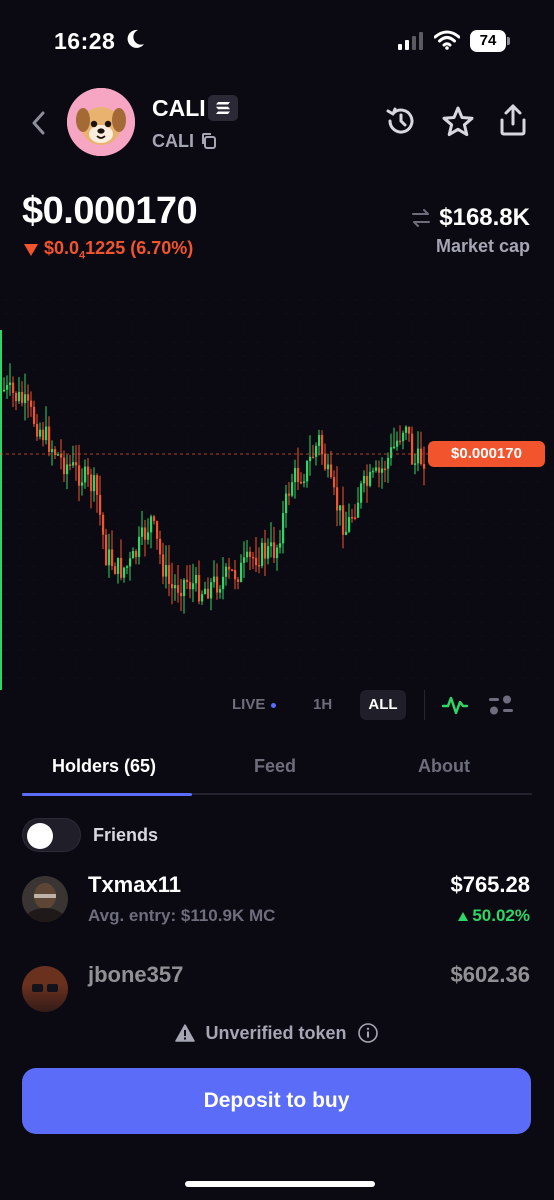  Describe the element at coordinates (401, 123) in the screenshot. I see `history-icon` at that location.